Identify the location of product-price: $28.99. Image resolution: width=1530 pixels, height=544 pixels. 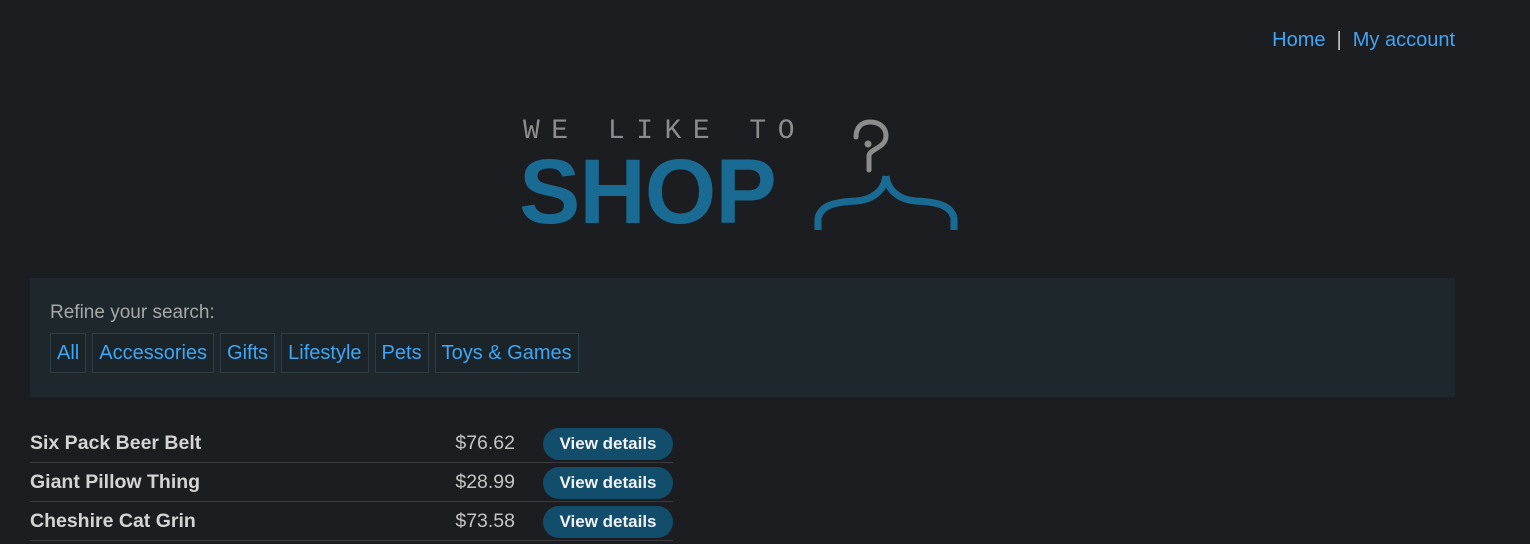
(485, 482).